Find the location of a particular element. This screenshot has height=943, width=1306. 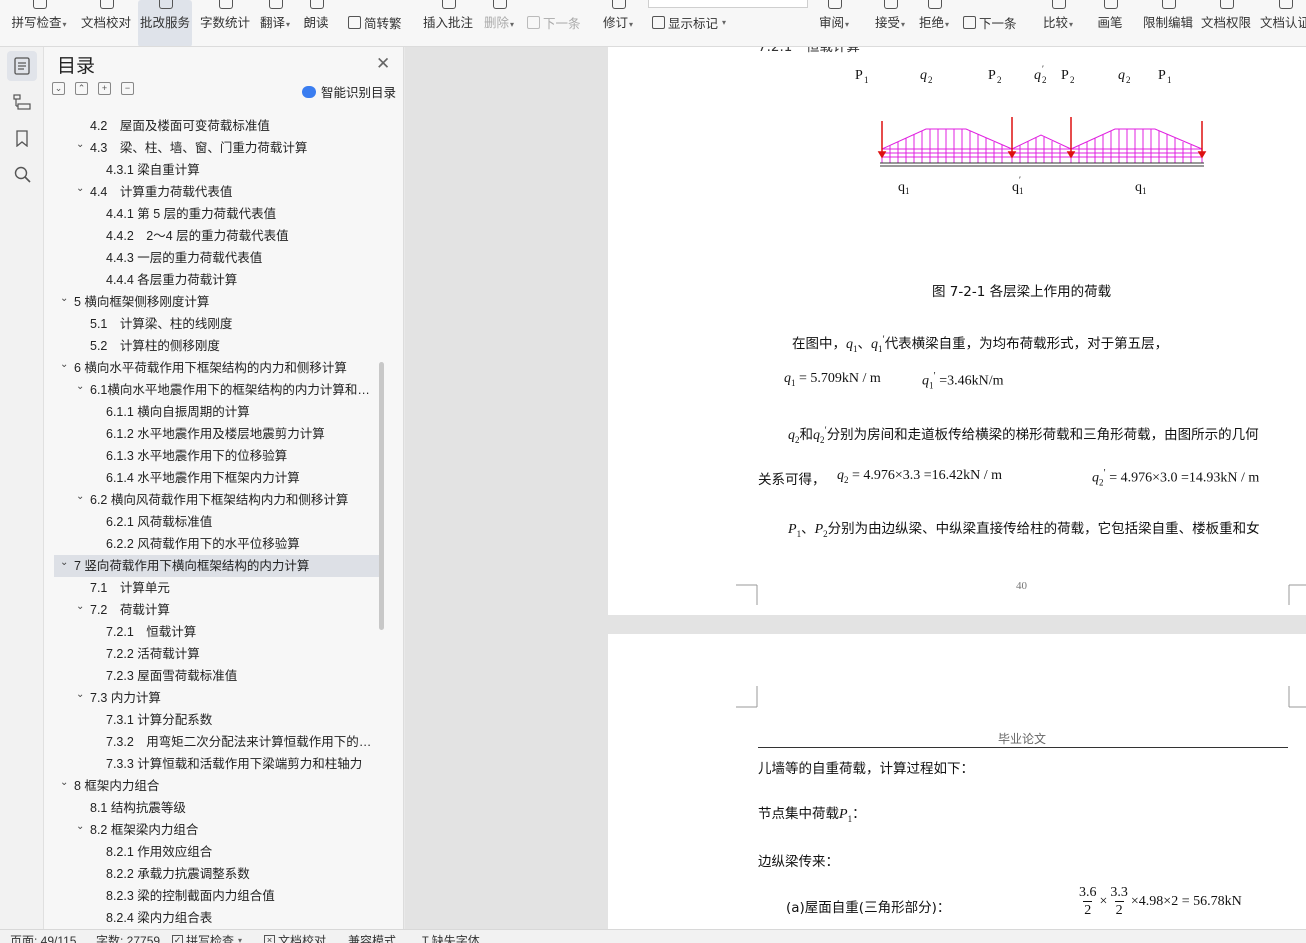

toc-item: 4.4.4 各层重力荷载计算 is located at coordinates (216, 280).